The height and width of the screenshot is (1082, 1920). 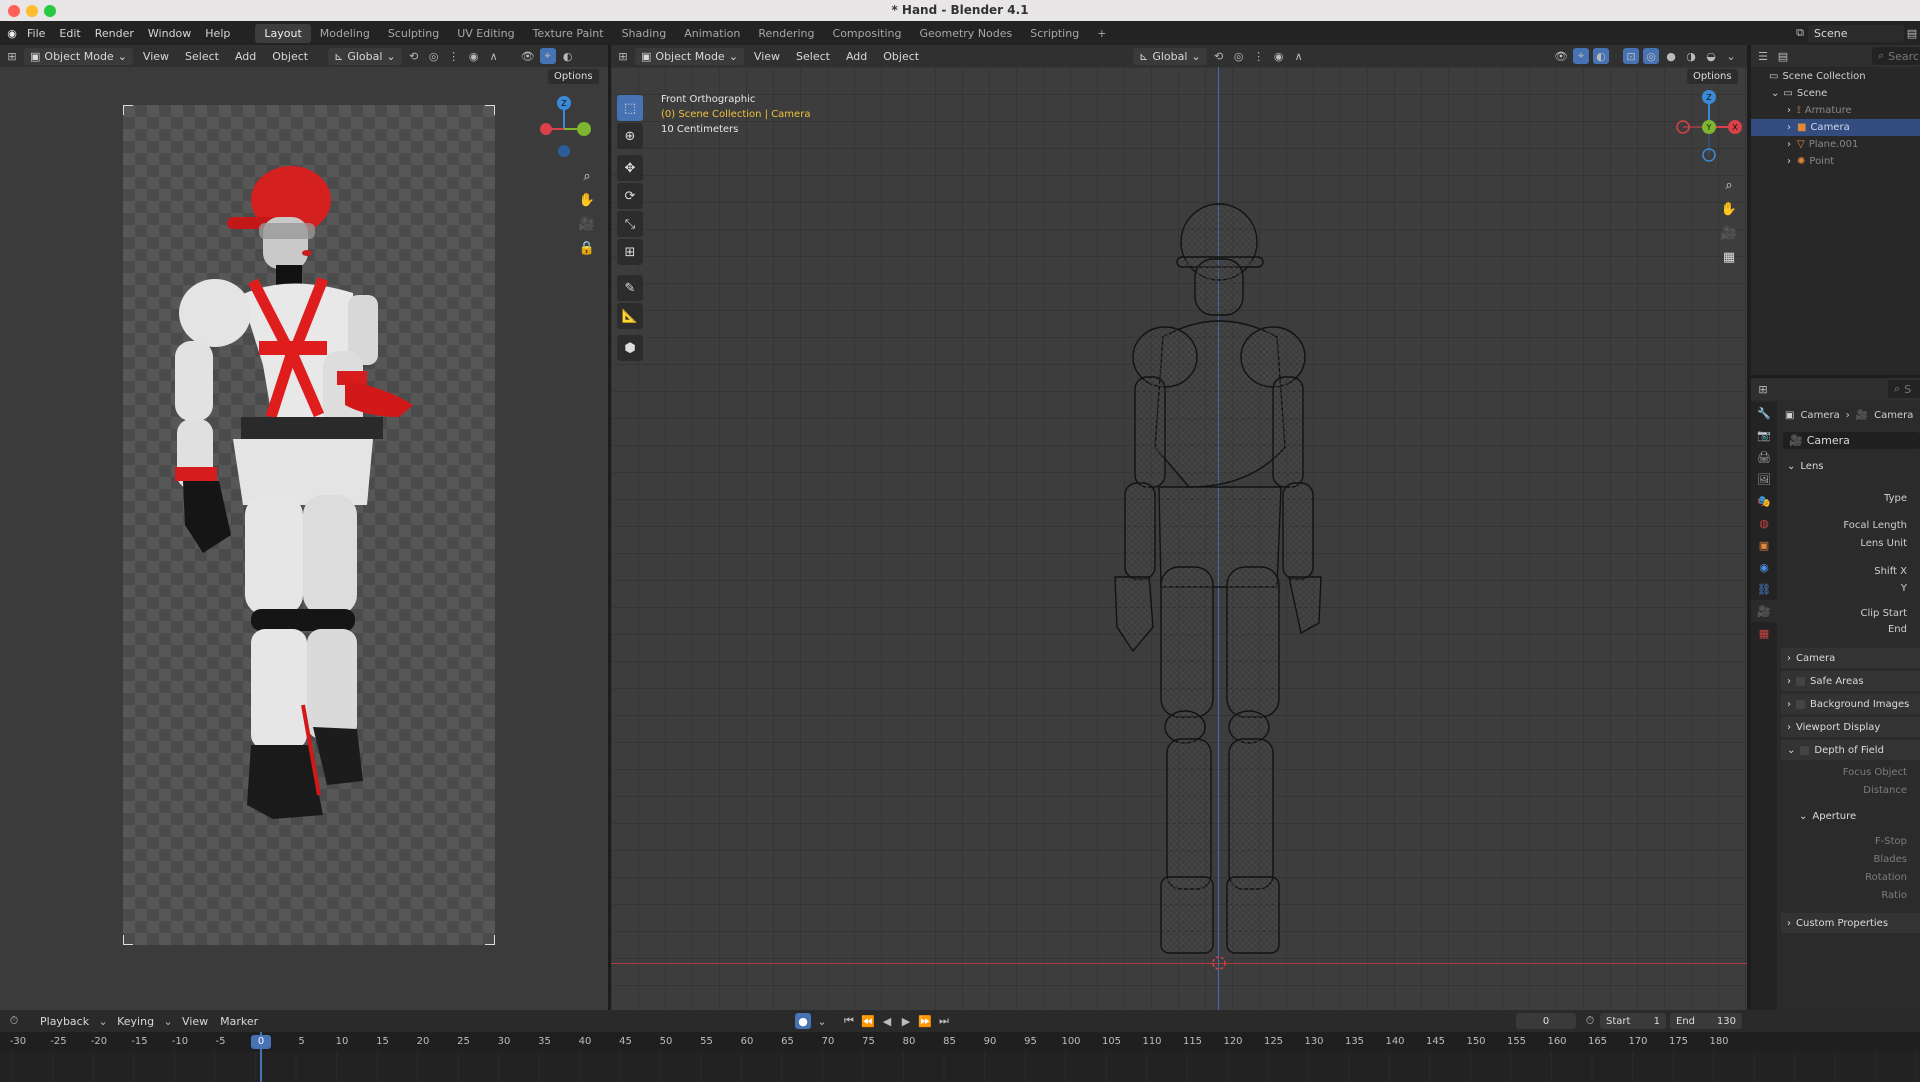 I want to click on lens-panel-header: ⌄ Lens, so click(x=1850, y=466).